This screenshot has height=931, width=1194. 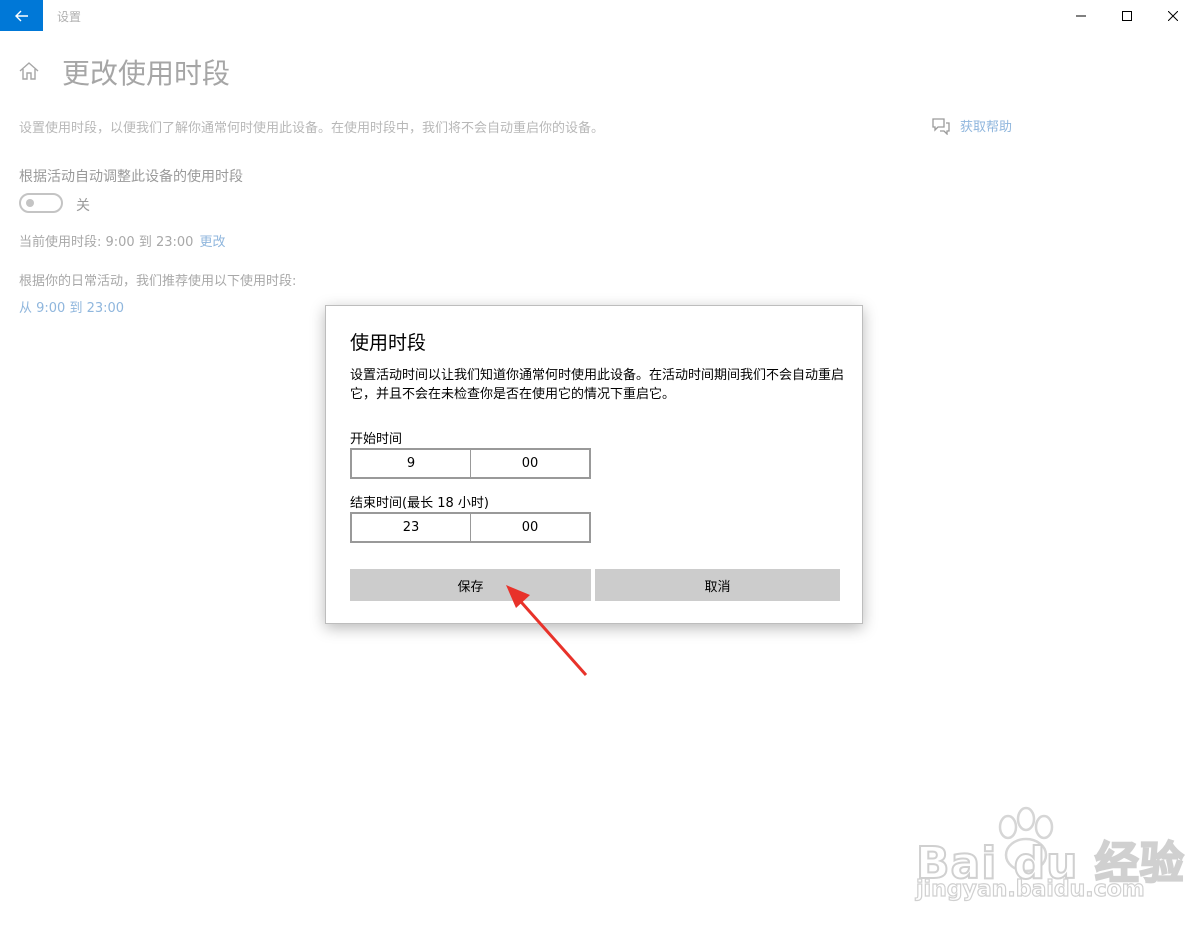 What do you see at coordinates (529, 463) in the screenshot?
I see `start-minute: 00` at bounding box center [529, 463].